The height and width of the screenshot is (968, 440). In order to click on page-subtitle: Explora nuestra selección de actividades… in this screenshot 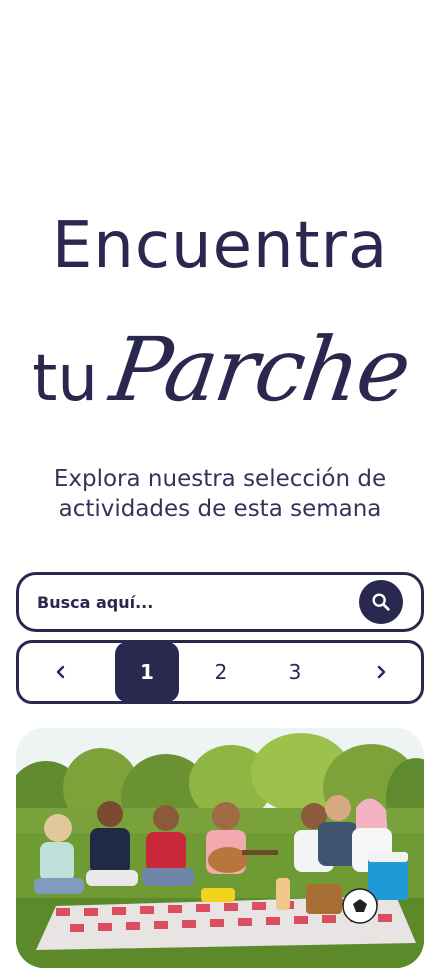, I will do `click(220, 494)`.